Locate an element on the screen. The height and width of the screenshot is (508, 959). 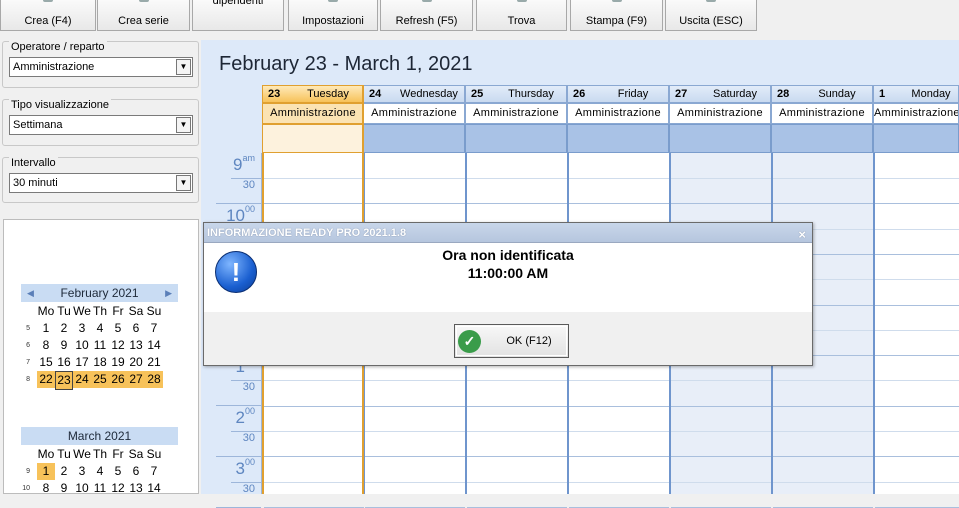
week-row: 8 22 23 24 25 26 27 28 is located at coordinates (96, 380).